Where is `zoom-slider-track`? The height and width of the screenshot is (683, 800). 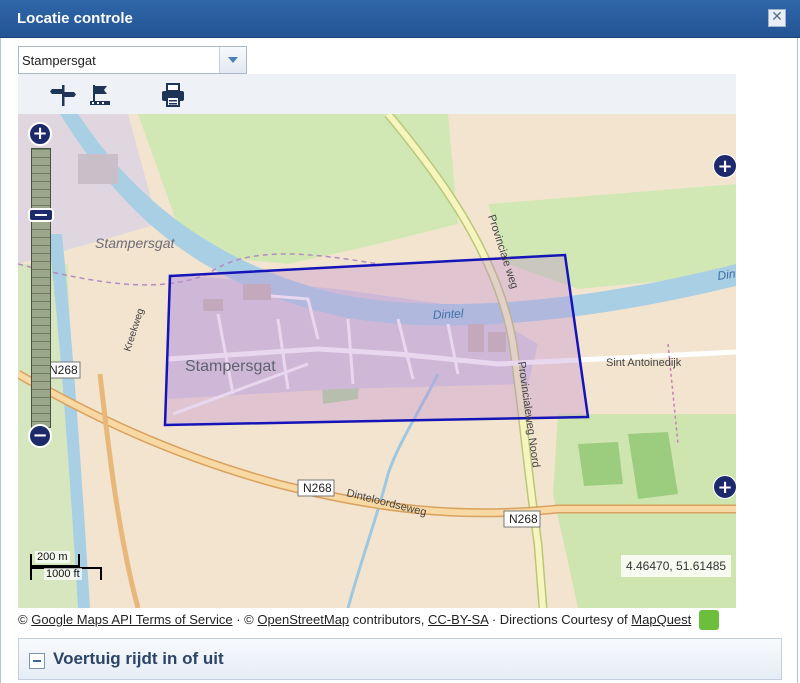
zoom-slider-track is located at coordinates (41, 288).